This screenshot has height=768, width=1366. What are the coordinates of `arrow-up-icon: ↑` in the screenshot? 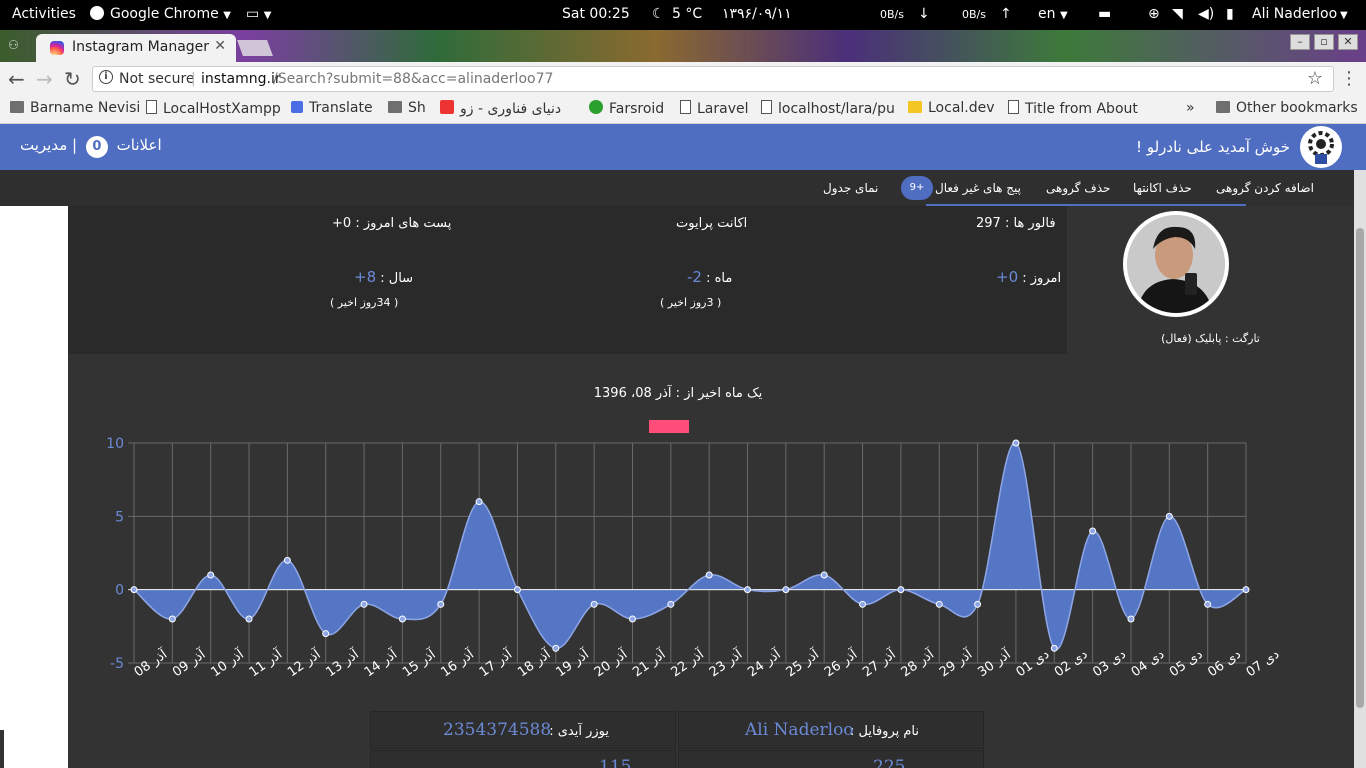 It's located at (1006, 14).